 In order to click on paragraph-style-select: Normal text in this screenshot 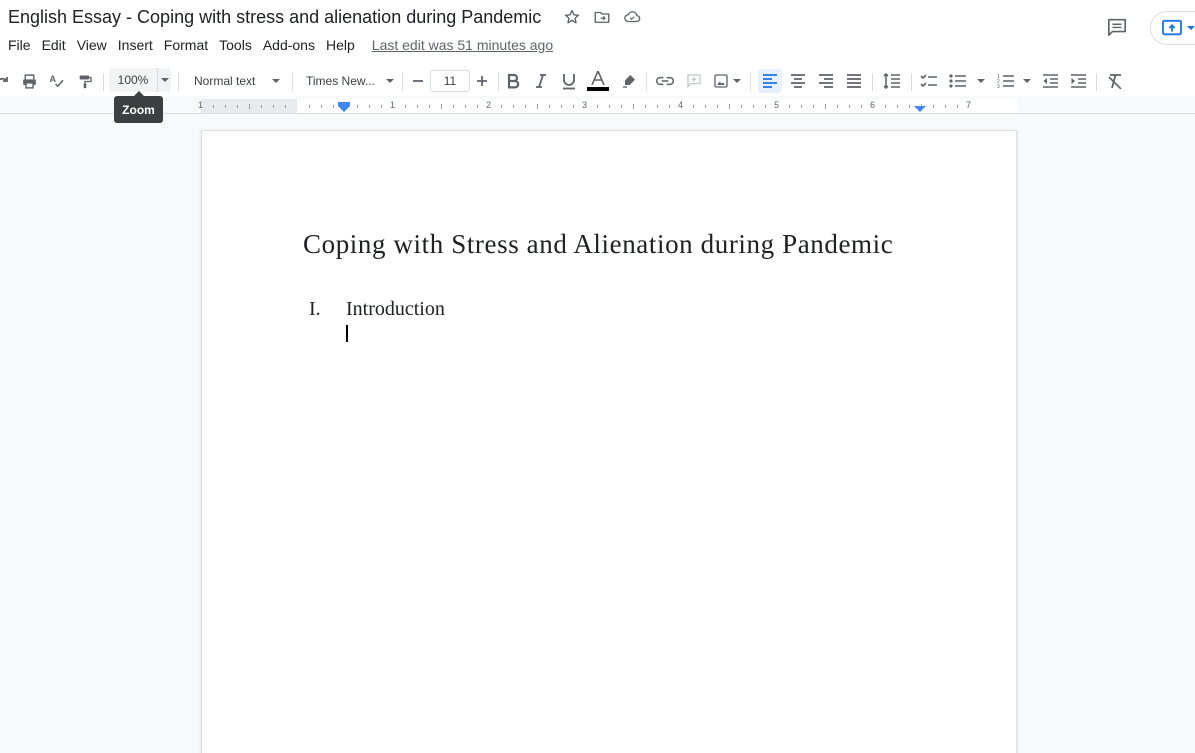, I will do `click(237, 81)`.